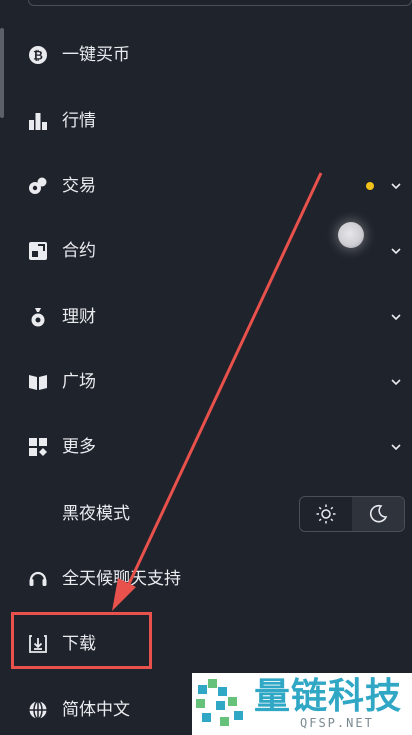 The height and width of the screenshot is (735, 412). Describe the element at coordinates (79, 186) in the screenshot. I see `menu-item-label: 交易` at that location.